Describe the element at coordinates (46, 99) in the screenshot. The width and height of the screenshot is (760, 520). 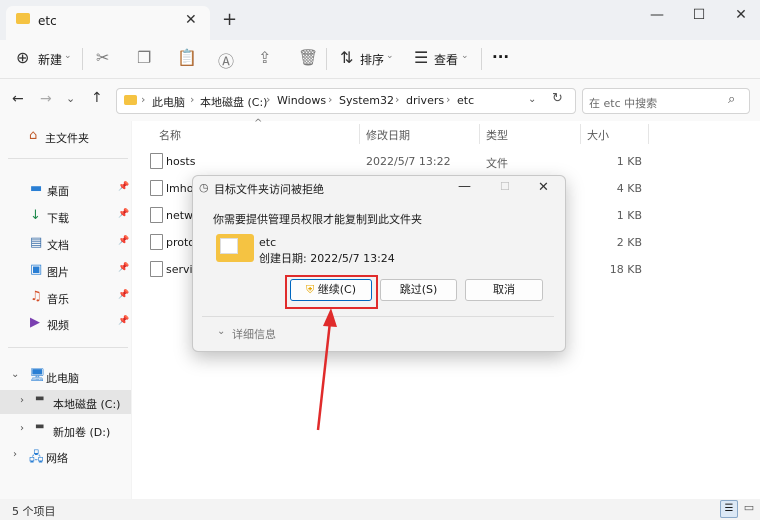
I see `forward-icon: →` at that location.